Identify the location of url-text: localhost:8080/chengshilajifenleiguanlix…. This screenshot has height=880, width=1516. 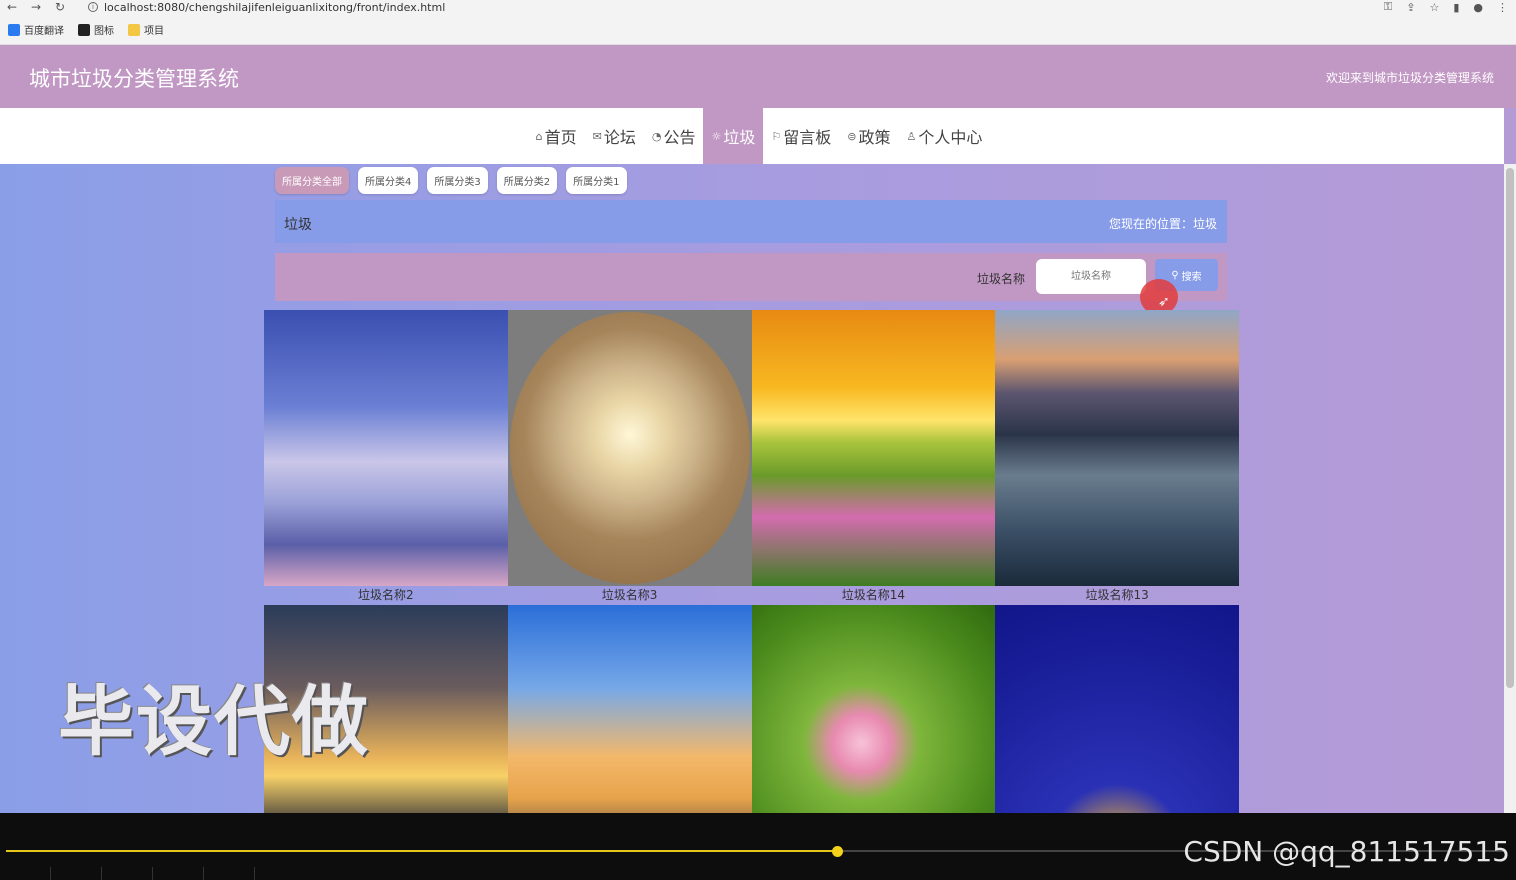
(274, 7).